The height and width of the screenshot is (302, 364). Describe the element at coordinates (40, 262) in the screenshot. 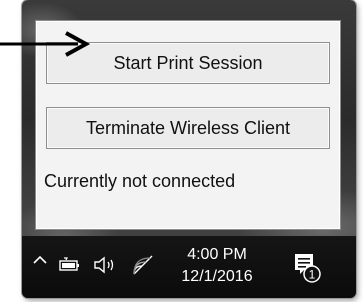

I see `chevron-up-icon` at that location.